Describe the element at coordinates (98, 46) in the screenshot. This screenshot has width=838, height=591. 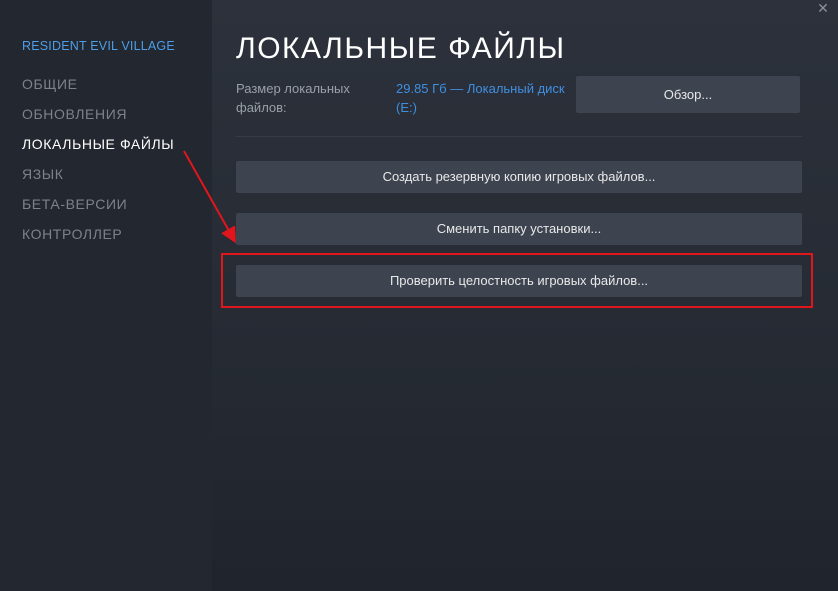
I see `game-title: RESIDENT EVIL VILLAGE` at that location.